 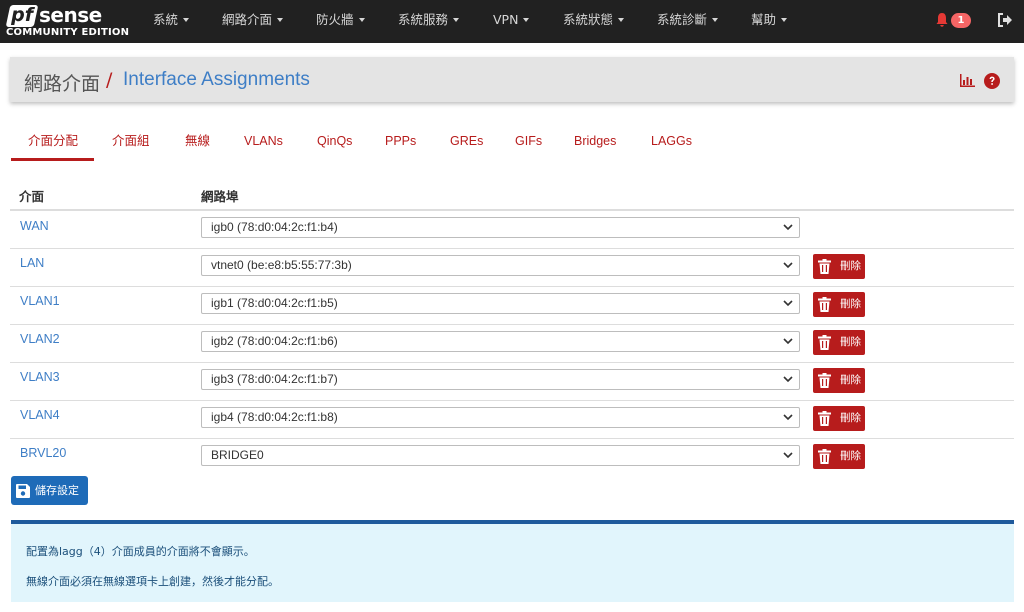 What do you see at coordinates (429, 21) in the screenshot?
I see `nav-menu-services: 系統服務` at bounding box center [429, 21].